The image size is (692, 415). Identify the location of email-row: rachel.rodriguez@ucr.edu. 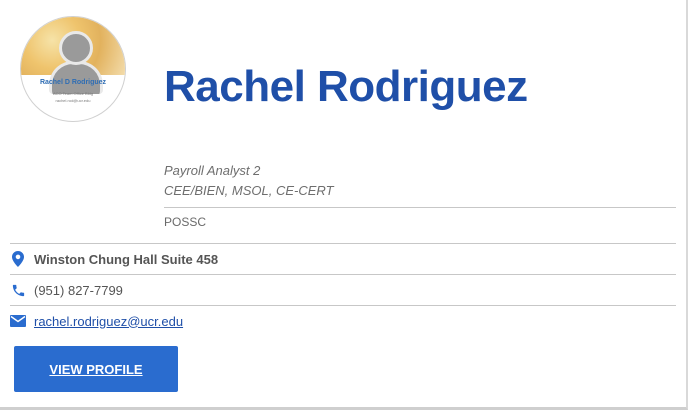
(343, 320).